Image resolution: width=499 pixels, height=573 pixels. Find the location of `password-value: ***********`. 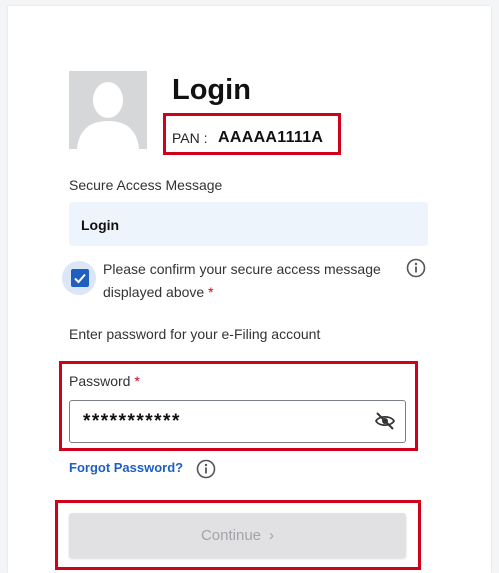

password-value: *********** is located at coordinates (132, 421).